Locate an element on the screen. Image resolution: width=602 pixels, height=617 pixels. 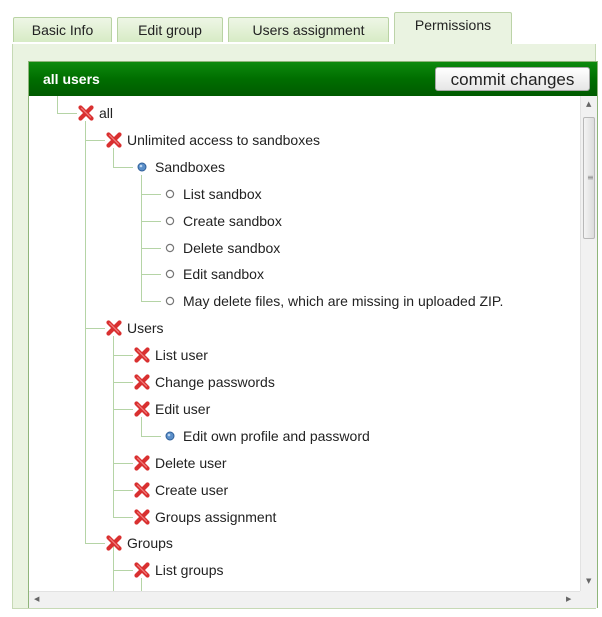
tree-node-label: List sandbox is located at coordinates (222, 194).